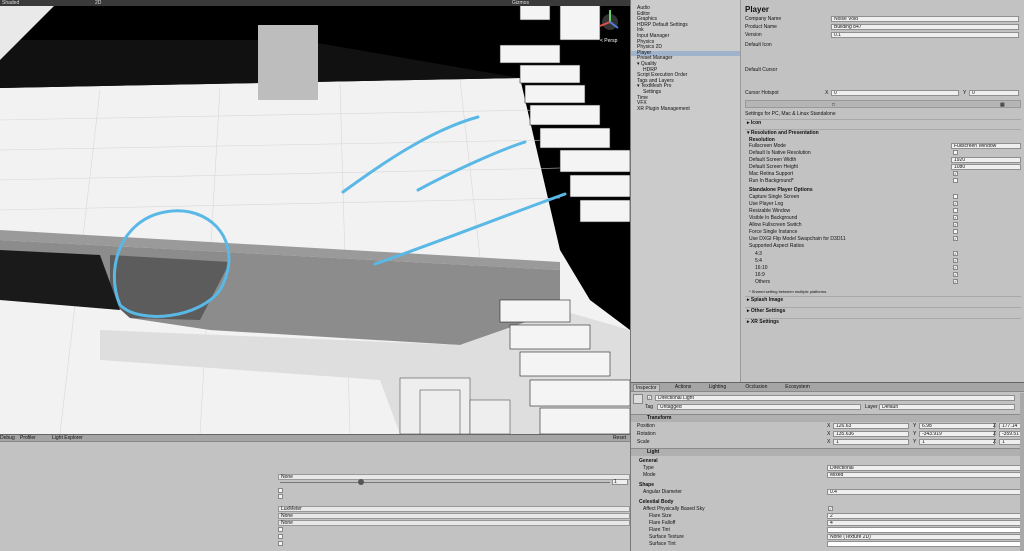 The image size is (1024, 551). Describe the element at coordinates (619, 438) in the screenshot. I see `reset-button: Reset` at that location.